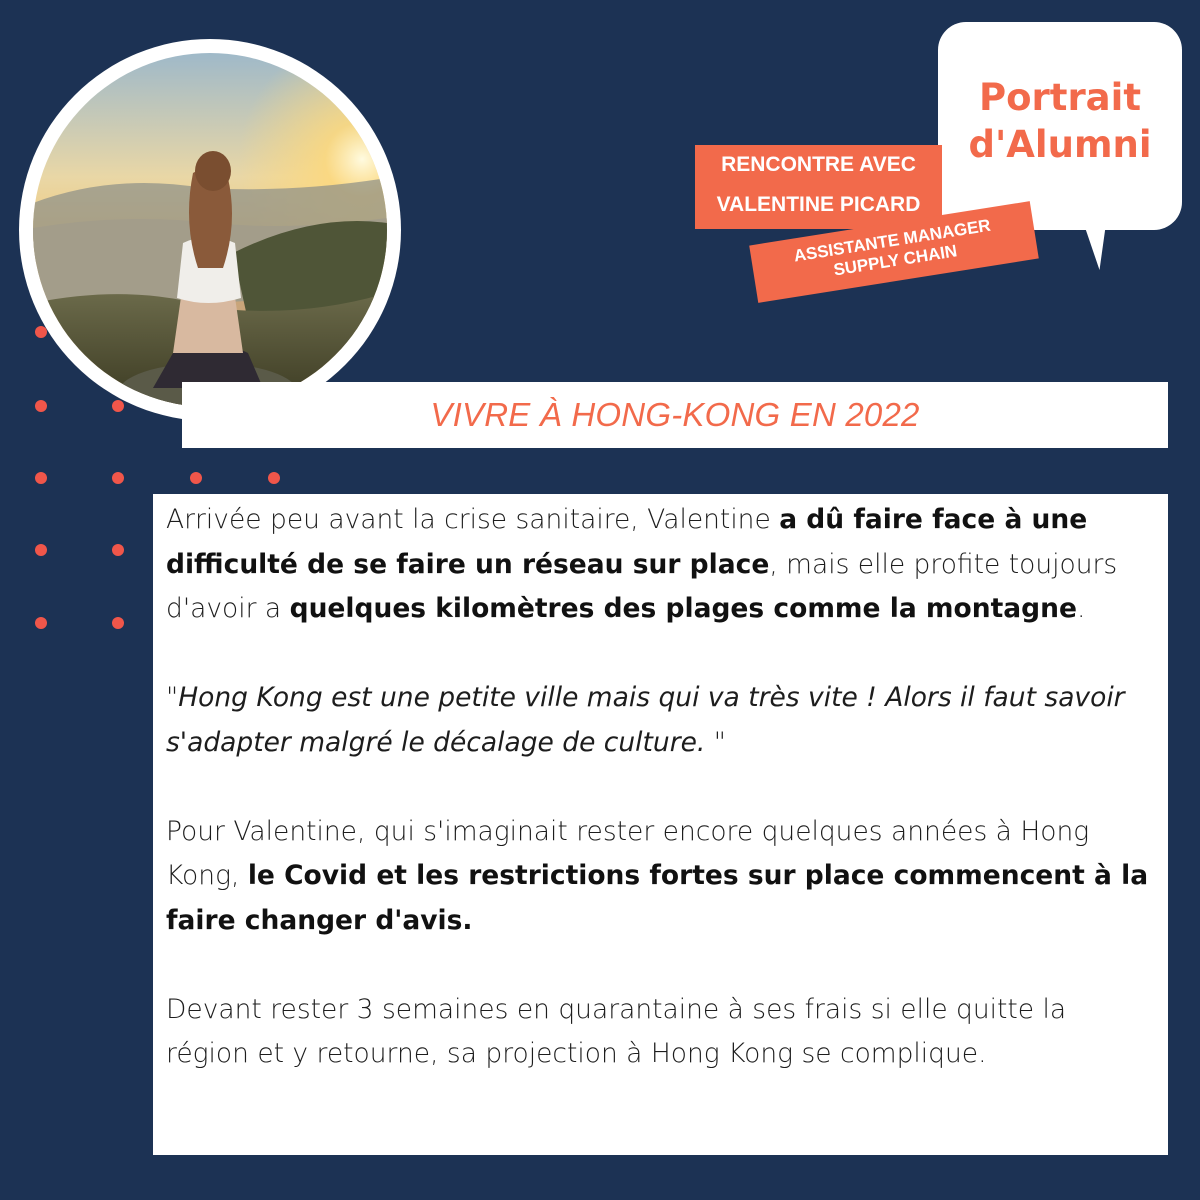 The width and height of the screenshot is (1200, 1200). Describe the element at coordinates (1081, 608) in the screenshot. I see `text-span: .` at that location.